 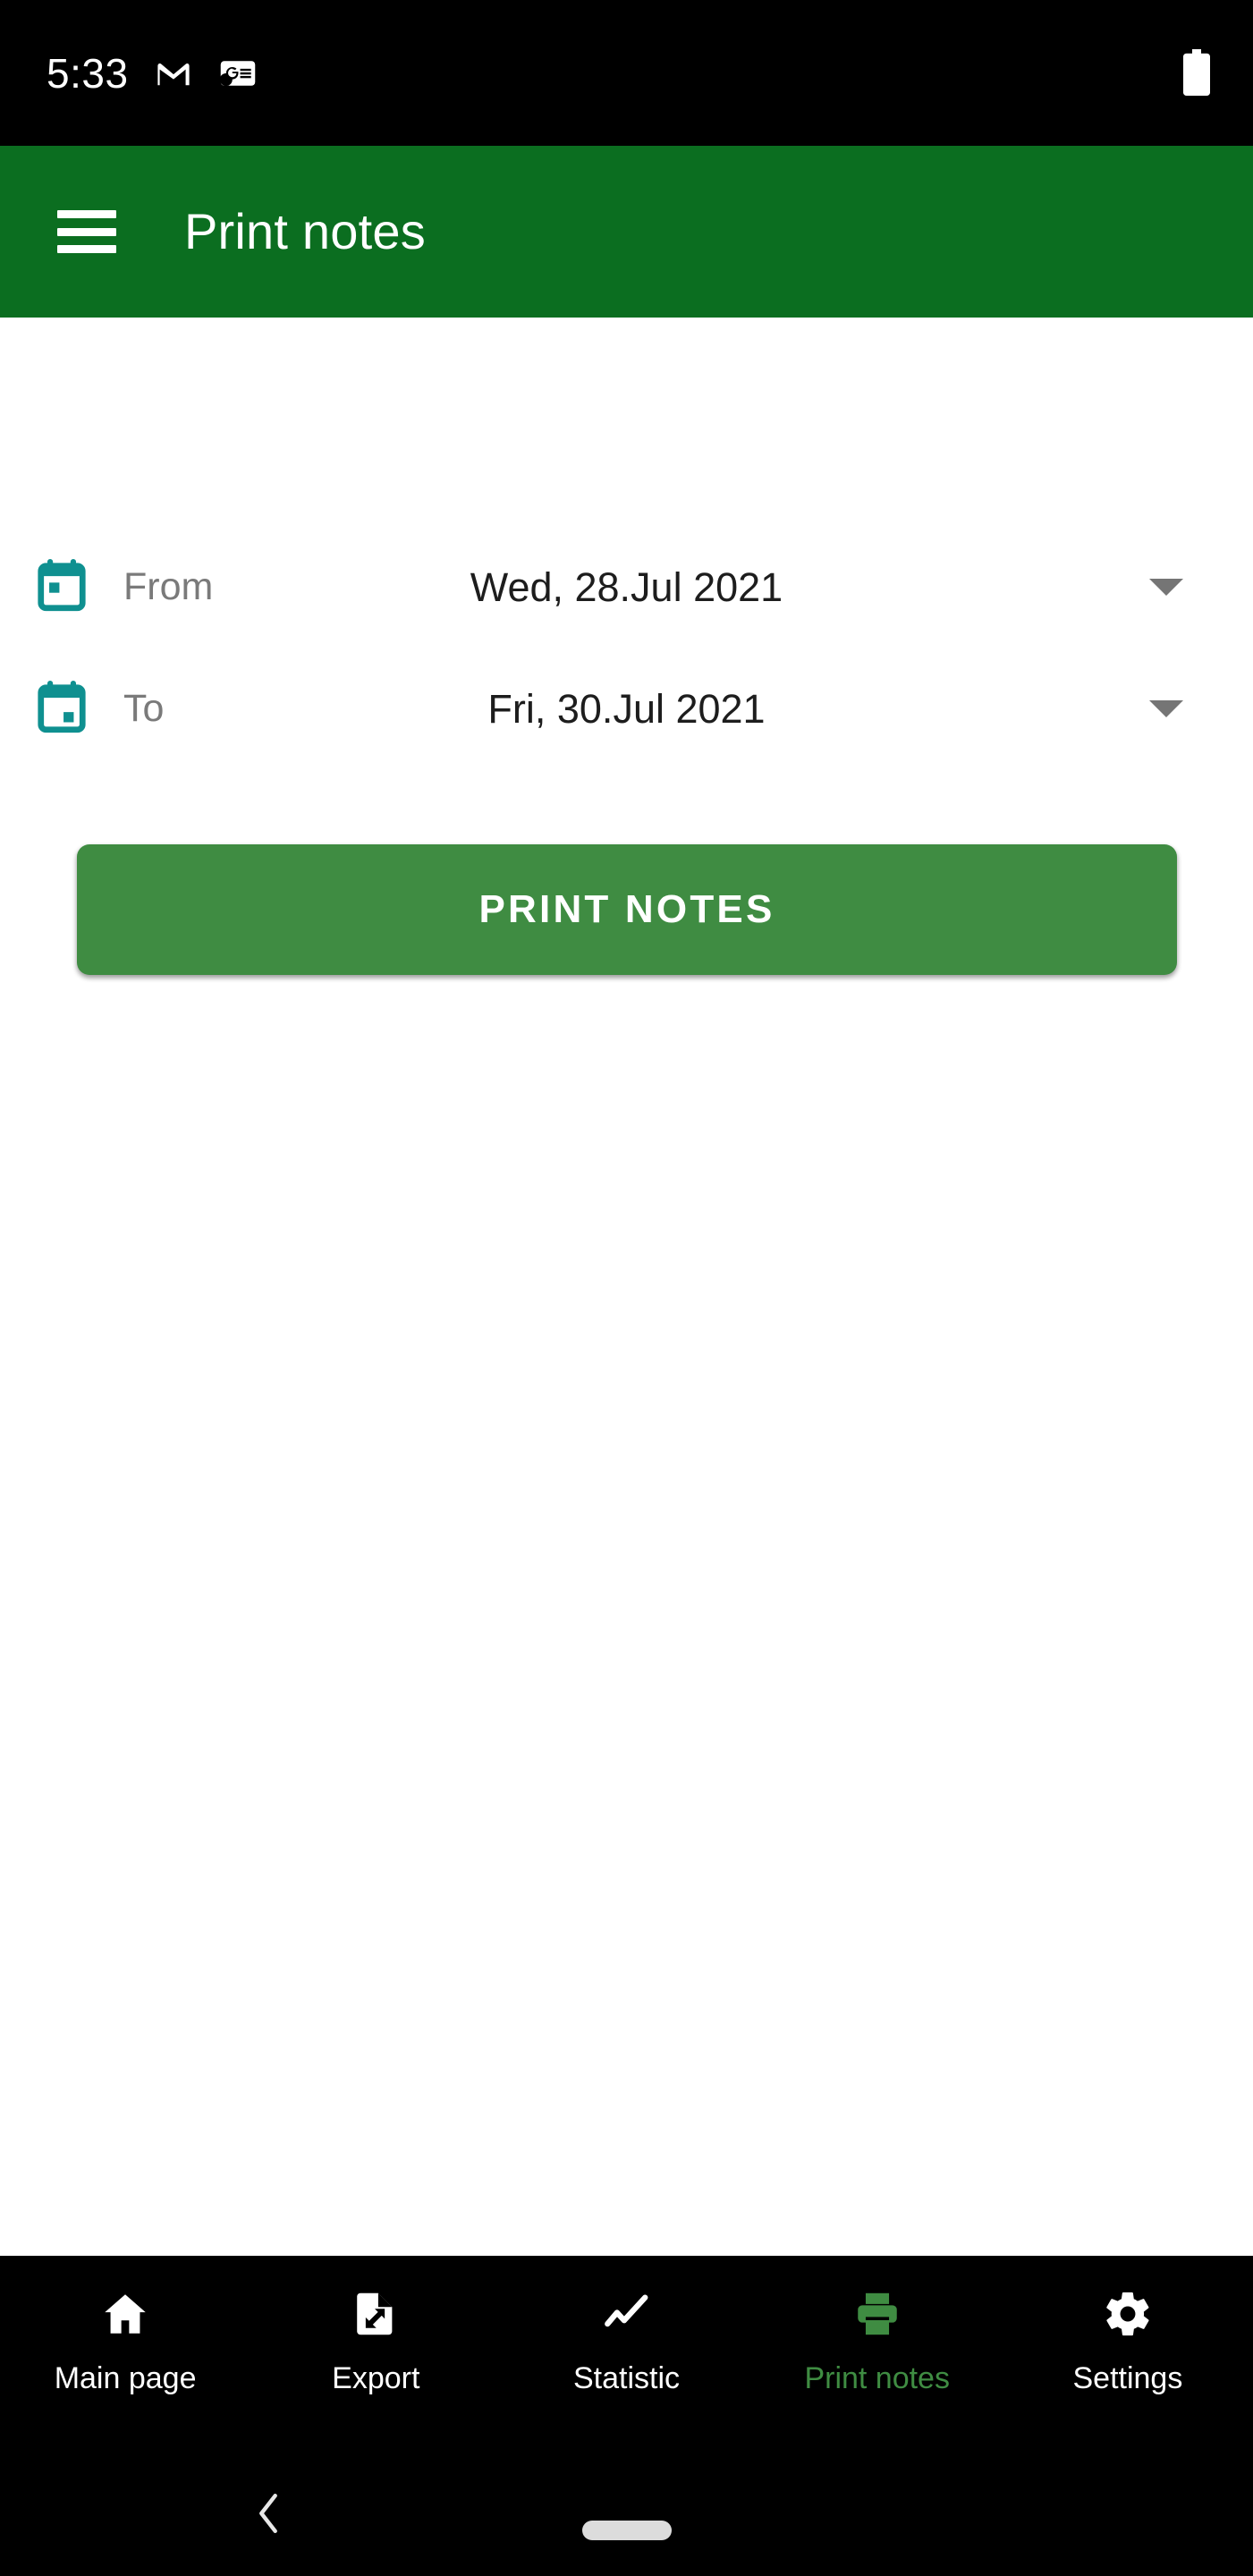 What do you see at coordinates (877, 2378) in the screenshot?
I see `nav-label-print-notes: Print notes` at bounding box center [877, 2378].